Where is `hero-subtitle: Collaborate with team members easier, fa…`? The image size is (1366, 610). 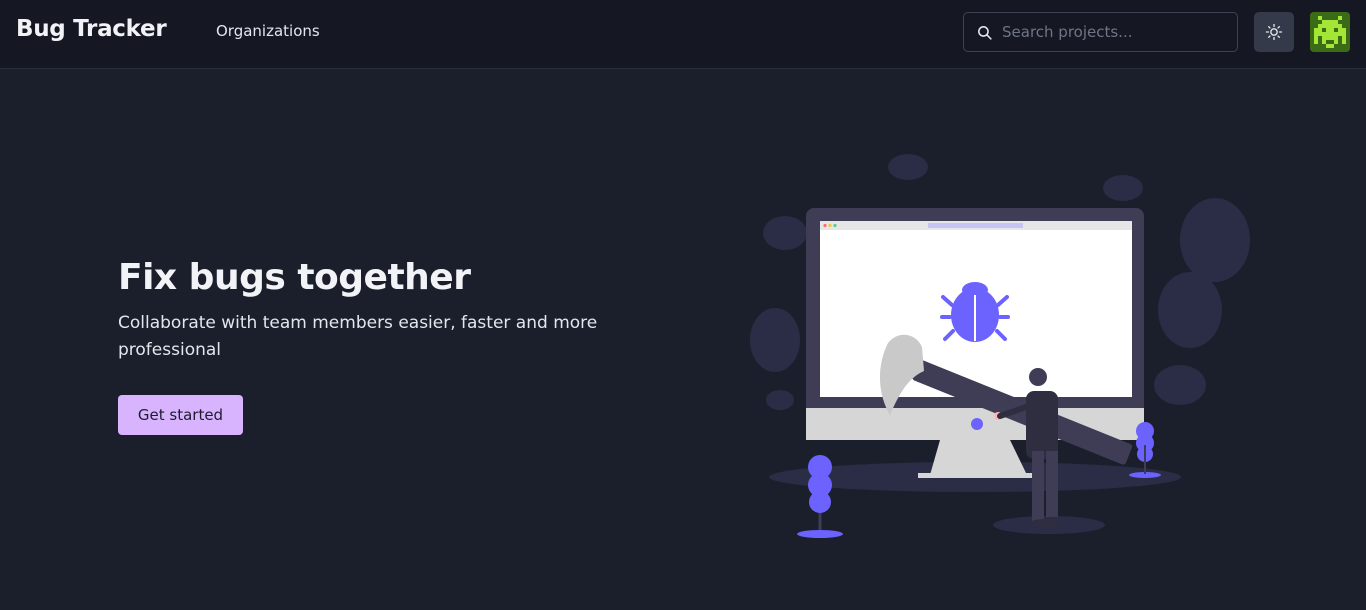 hero-subtitle: Collaborate with team members easier, fa… is located at coordinates (358, 336).